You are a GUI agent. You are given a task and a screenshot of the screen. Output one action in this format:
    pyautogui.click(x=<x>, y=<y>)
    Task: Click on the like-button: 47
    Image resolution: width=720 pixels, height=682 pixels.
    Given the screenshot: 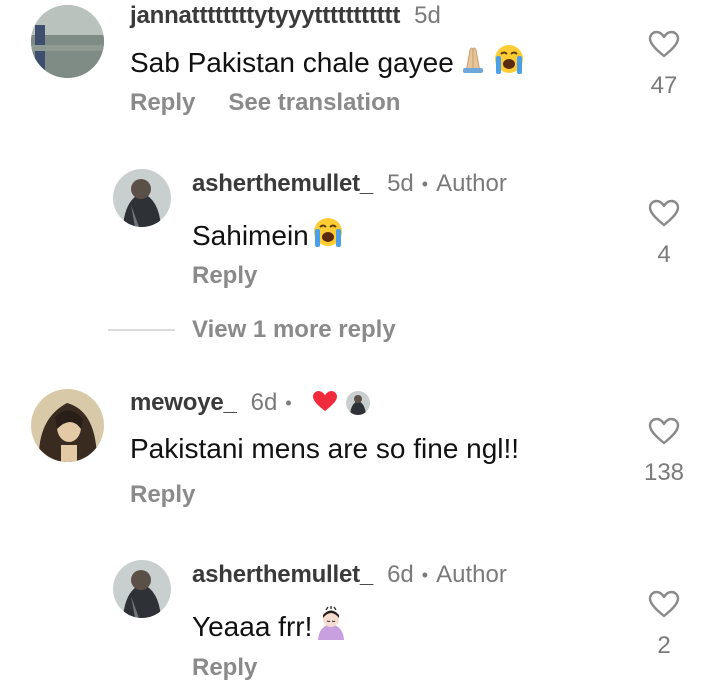 What is the action you would take?
    pyautogui.click(x=664, y=65)
    